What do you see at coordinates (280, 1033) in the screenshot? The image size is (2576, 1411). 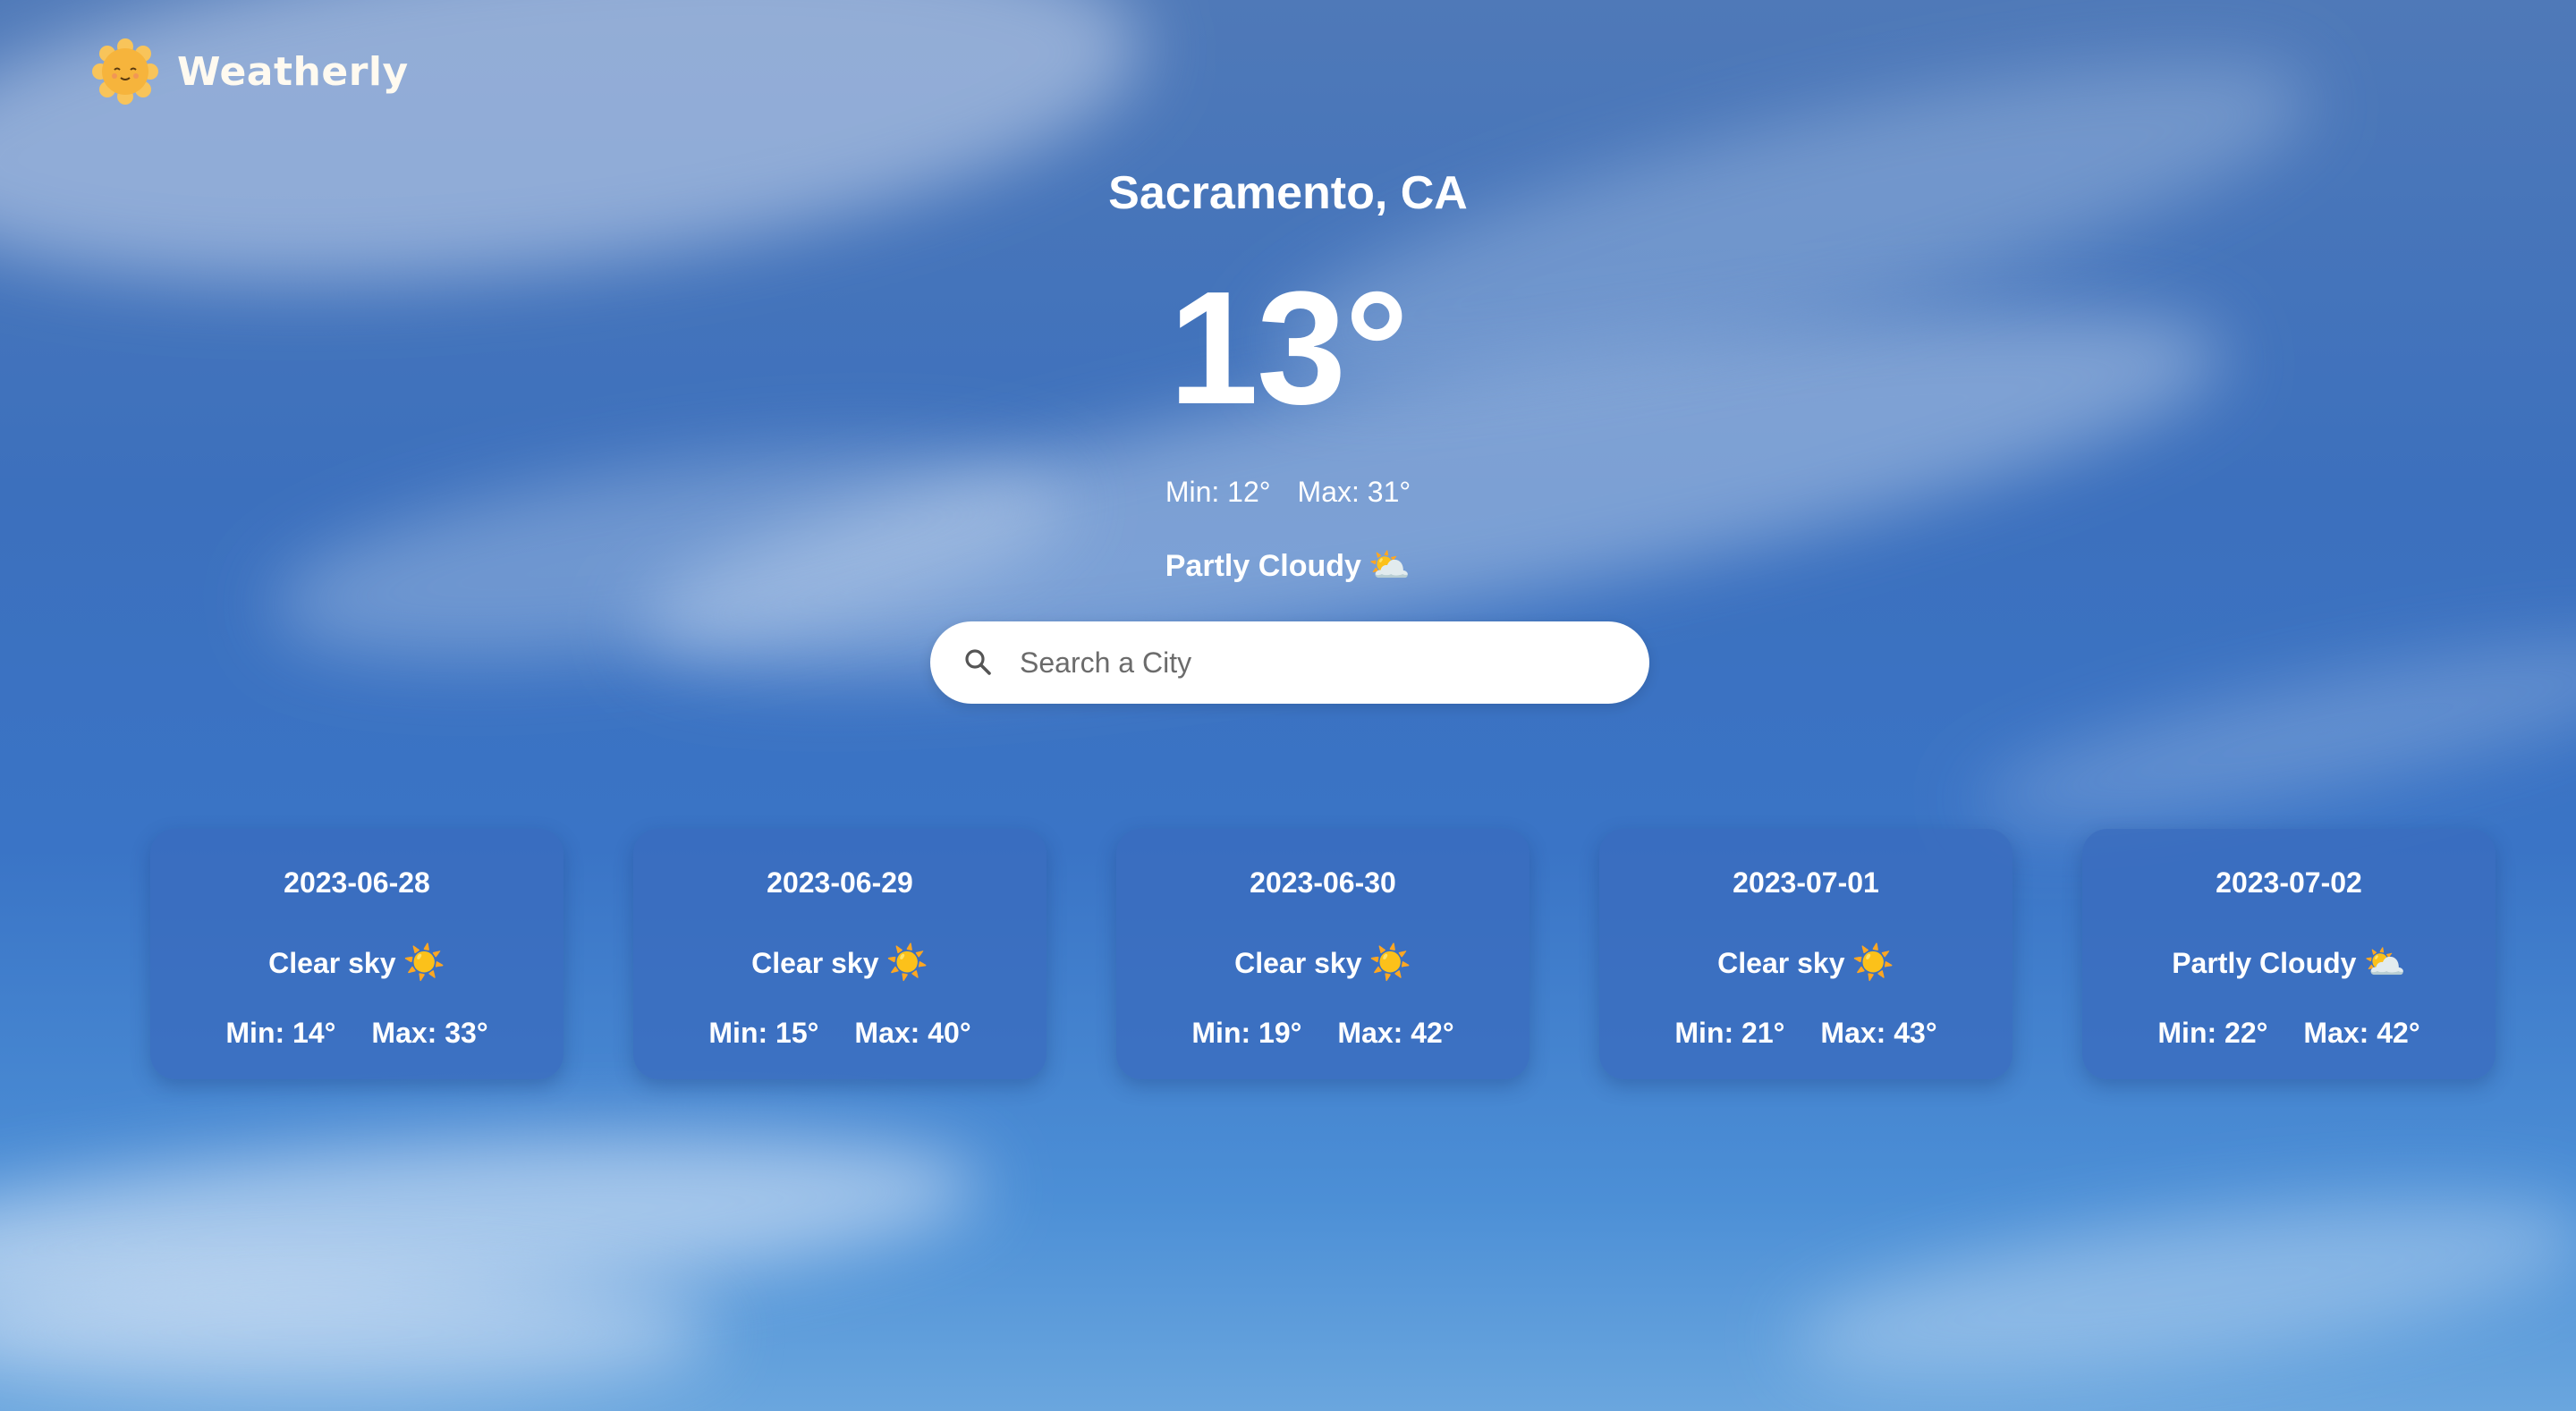 I see `forecast-min: Min: 14°` at bounding box center [280, 1033].